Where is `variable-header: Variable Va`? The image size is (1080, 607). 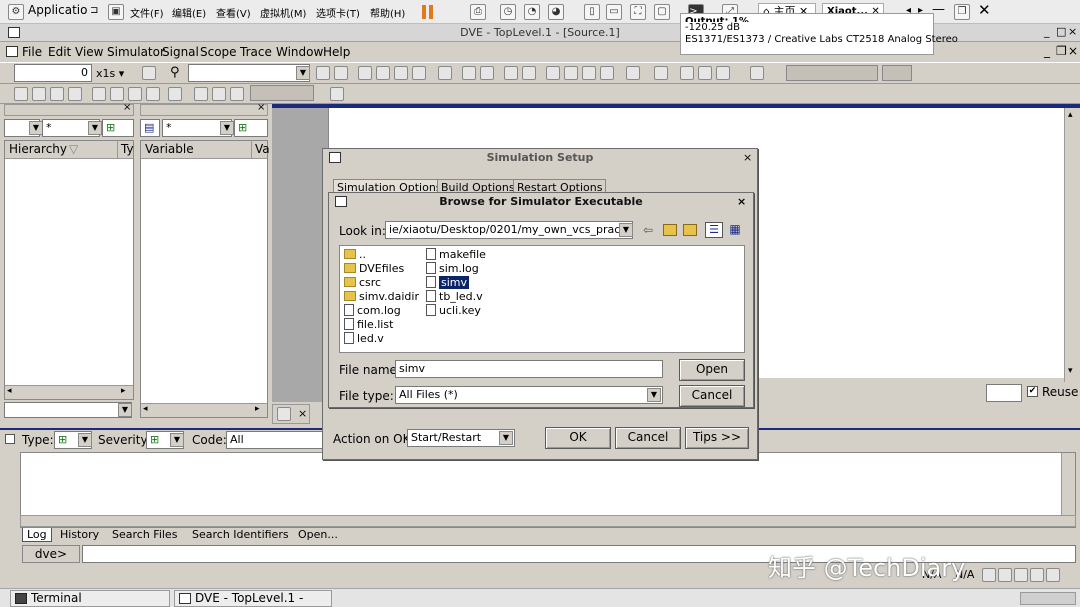 variable-header: Variable Va is located at coordinates (205, 150).